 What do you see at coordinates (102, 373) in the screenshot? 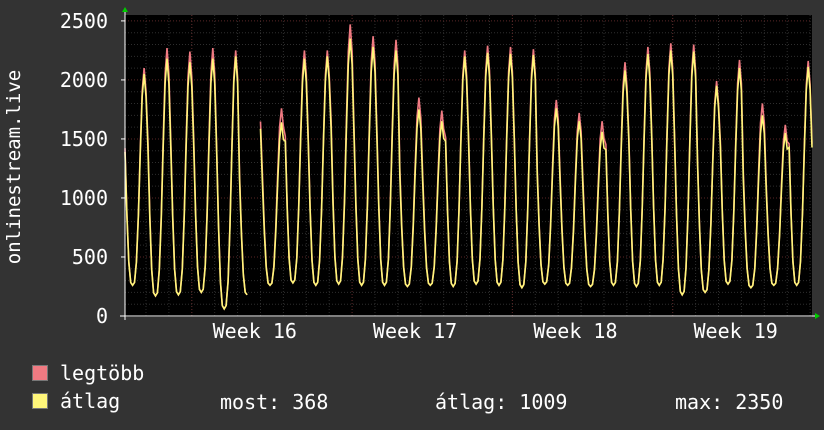
I see `legend-label-legtobb: legtöbb` at bounding box center [102, 373].